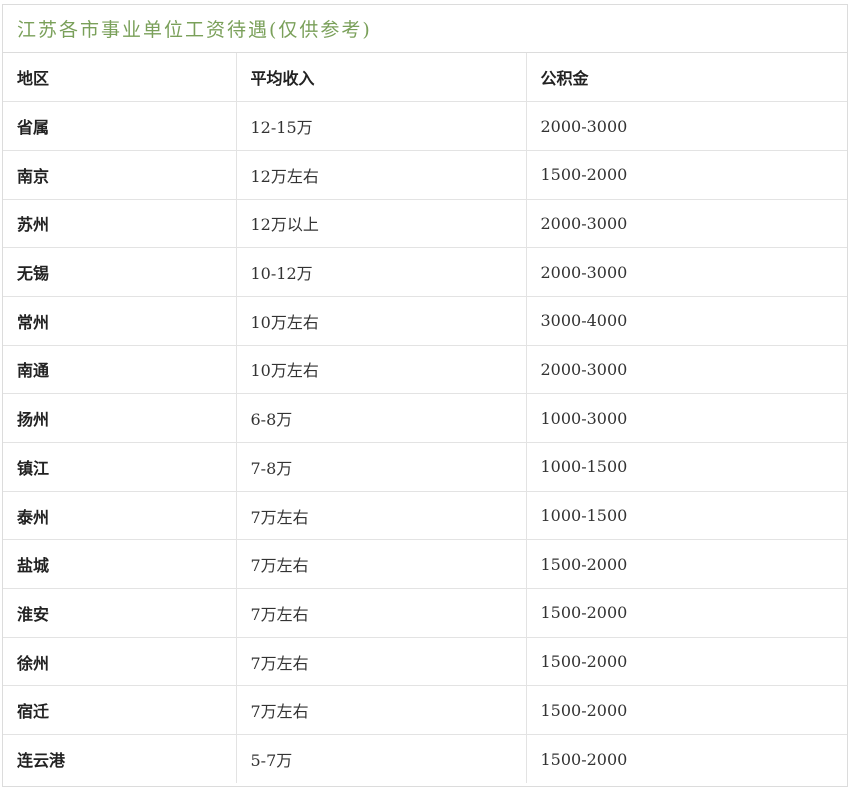 This screenshot has height=789, width=852. I want to click on table-row: 徐州 7万左右 1500-2000, so click(425, 662).